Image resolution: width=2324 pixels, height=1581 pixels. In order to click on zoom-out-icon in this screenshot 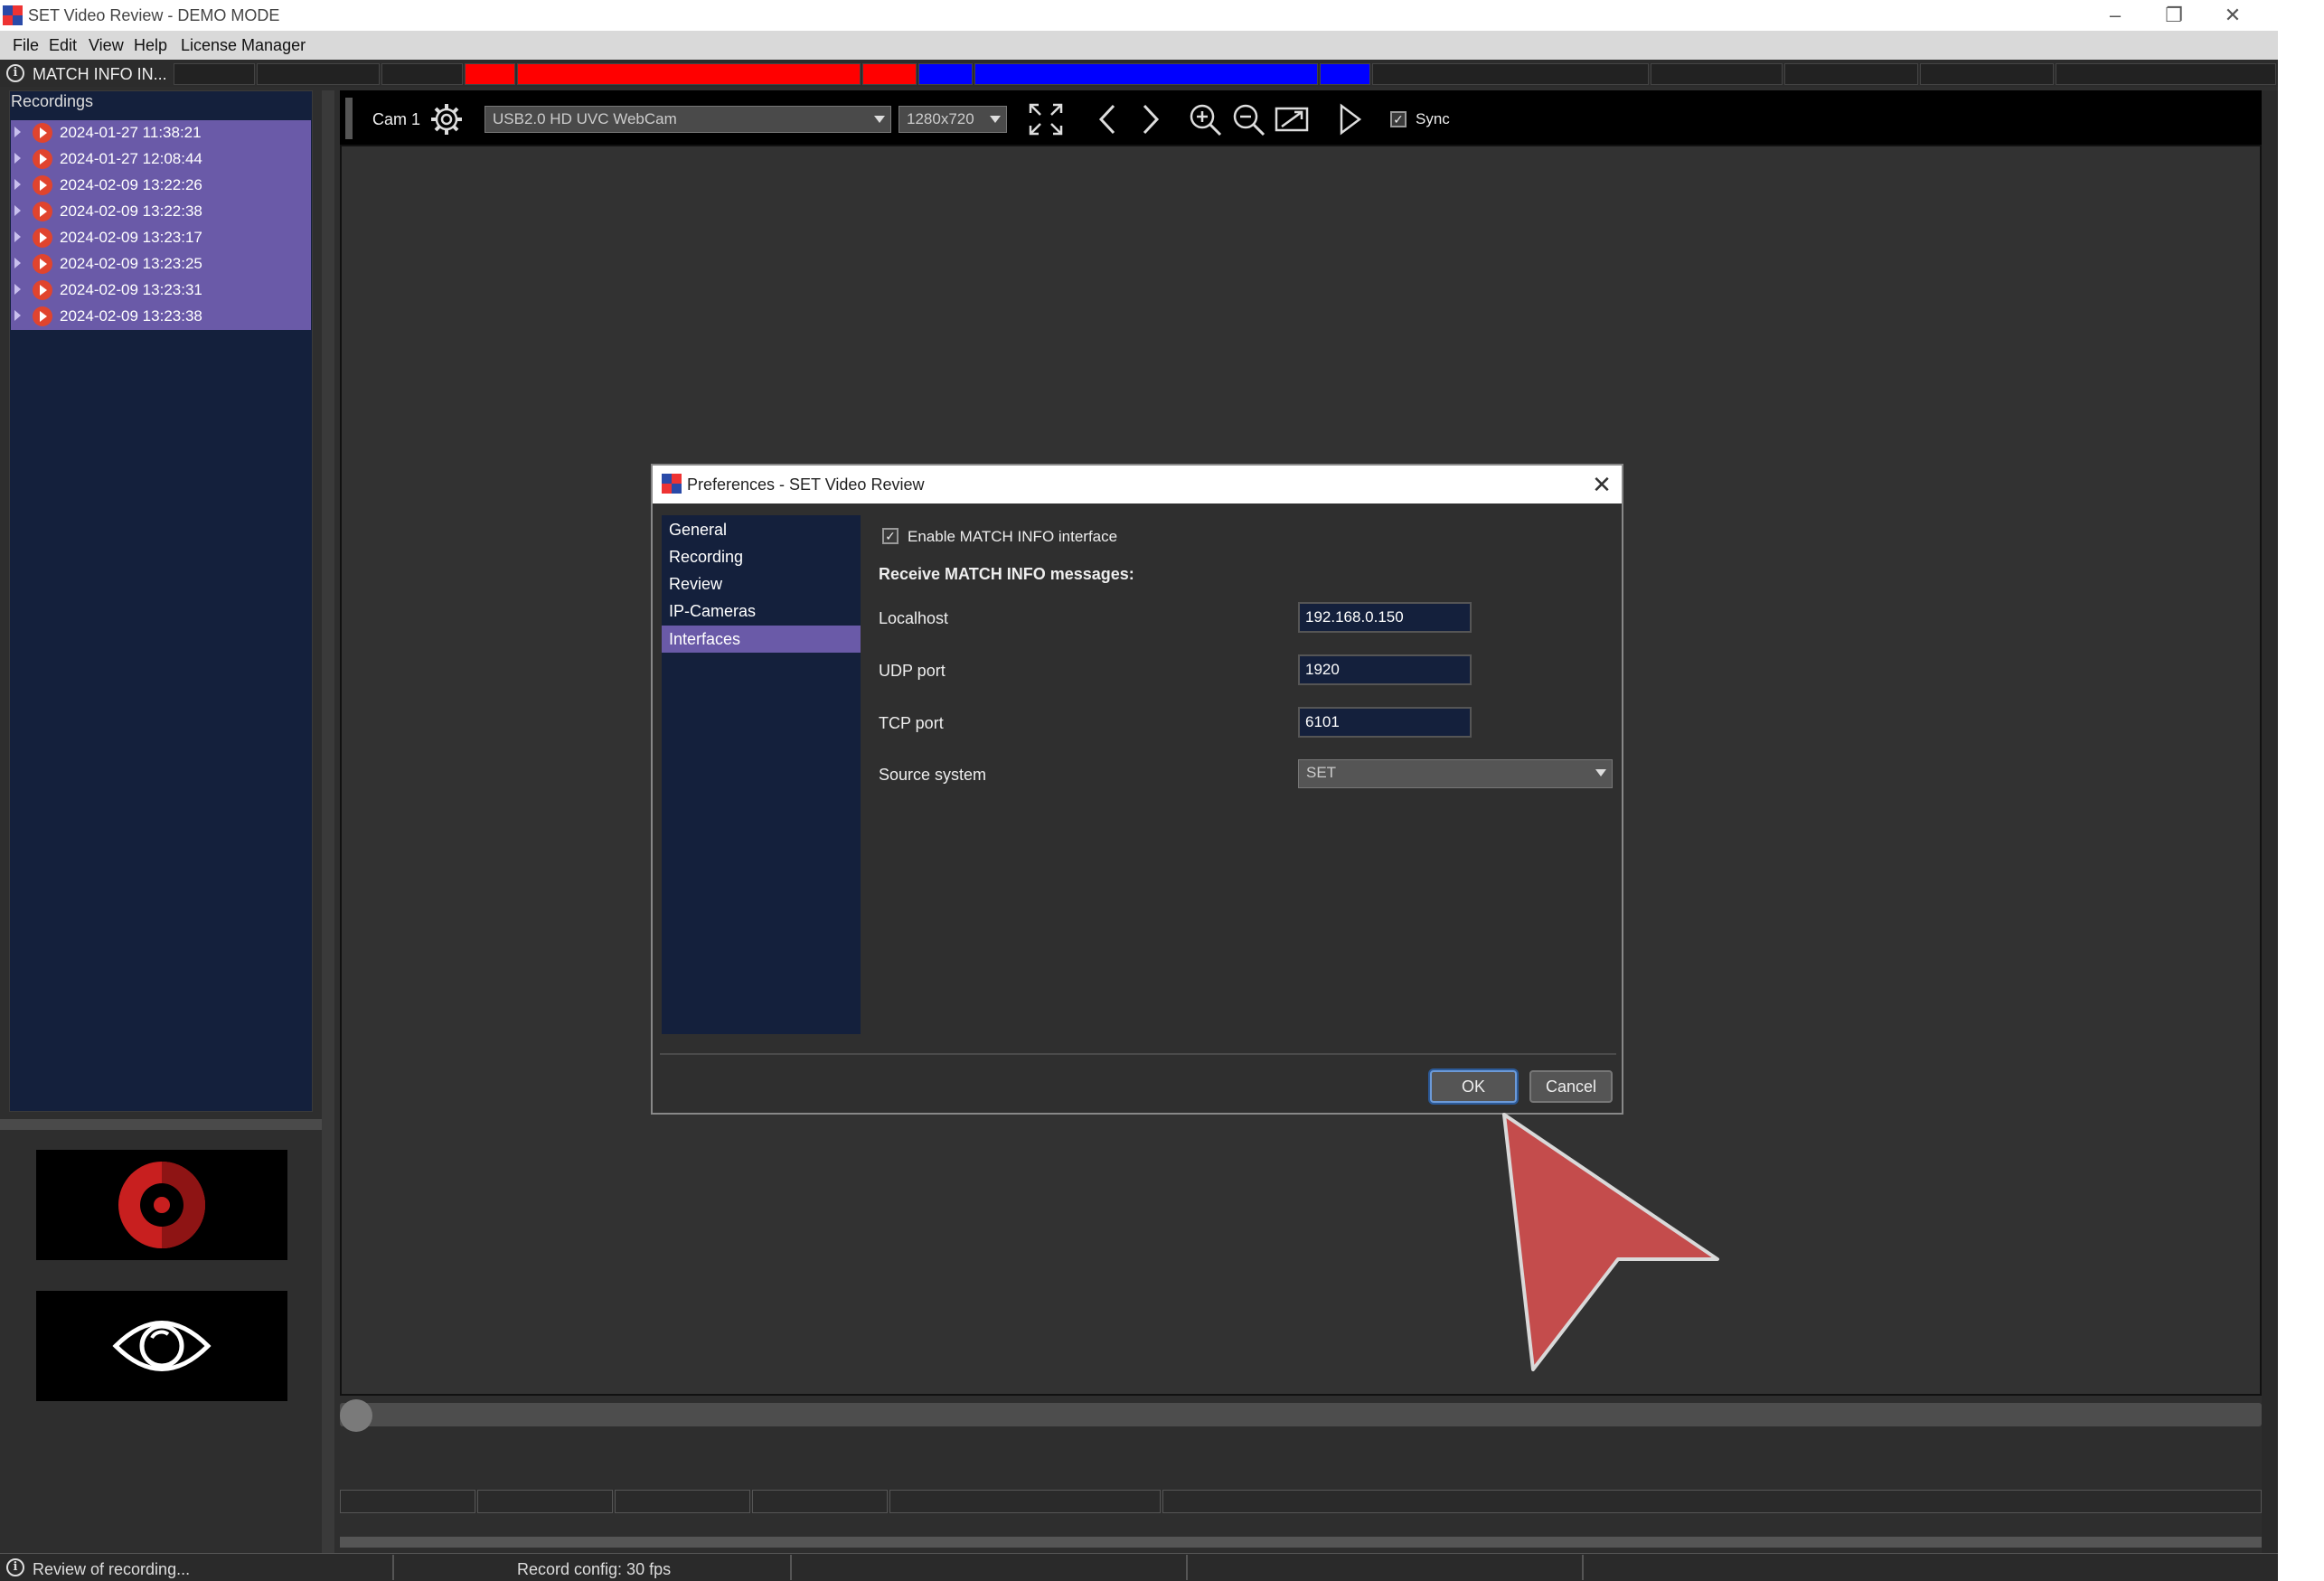, I will do `click(1248, 119)`.